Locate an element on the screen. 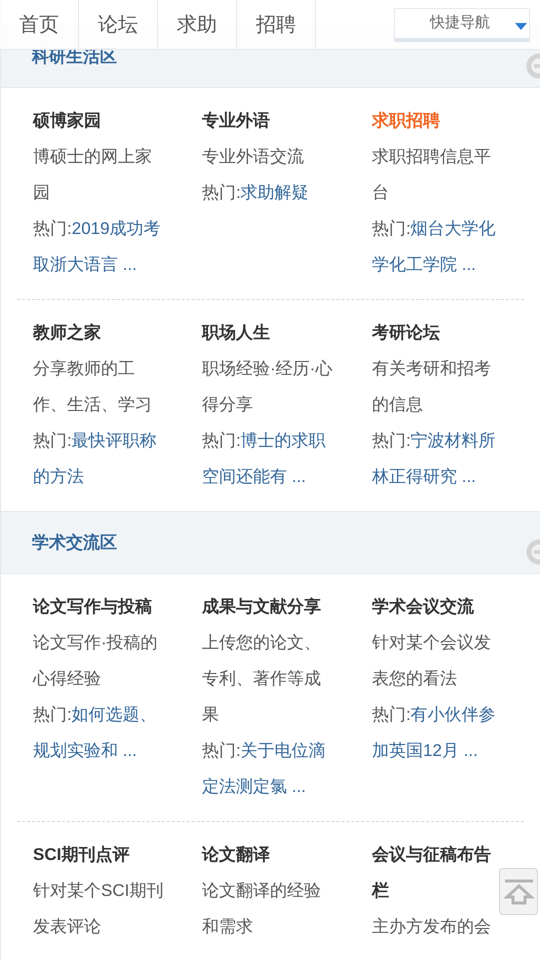 This screenshot has height=960, width=540. forum-title: 会议与征稿布告栏 is located at coordinates (437, 873).